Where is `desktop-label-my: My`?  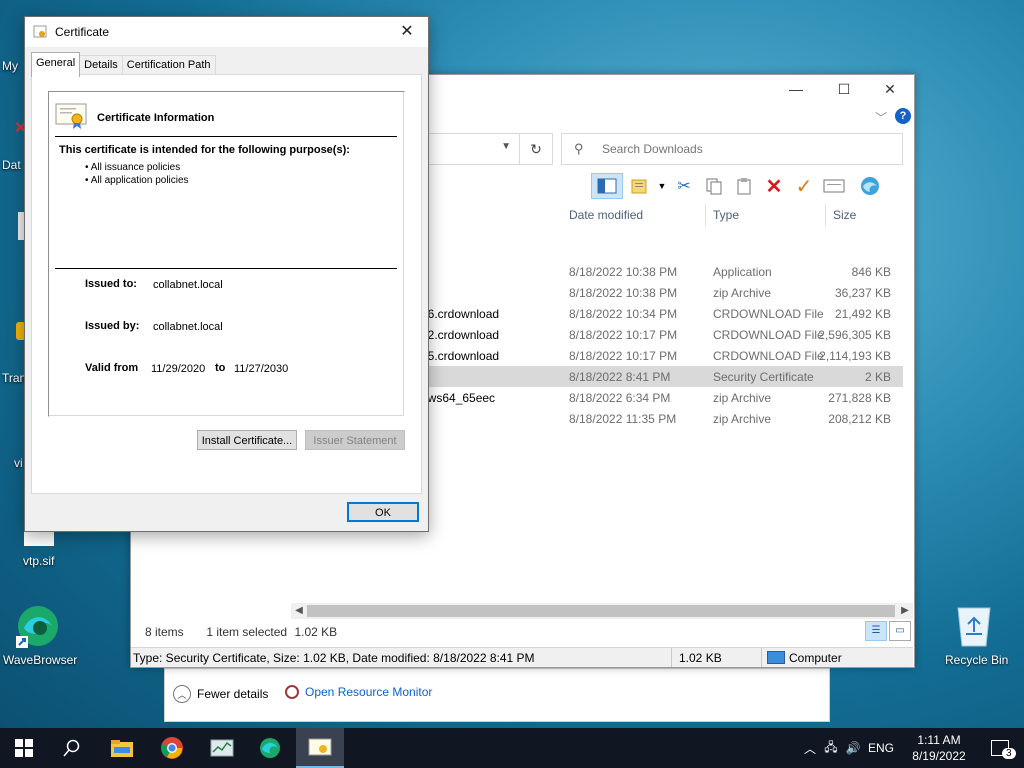 desktop-label-my: My is located at coordinates (10, 66).